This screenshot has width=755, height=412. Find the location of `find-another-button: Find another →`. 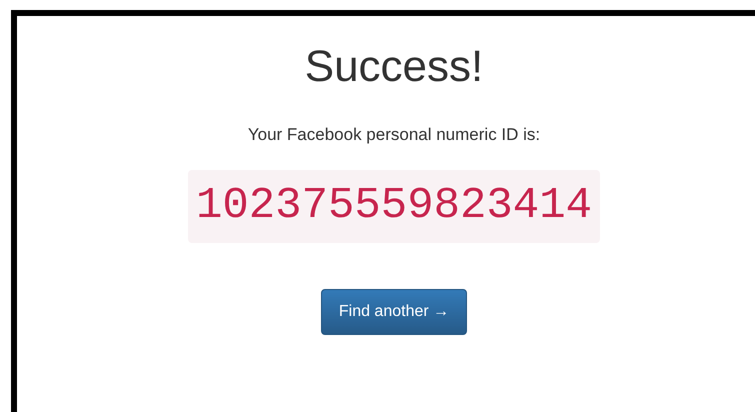

find-another-button: Find another → is located at coordinates (394, 312).